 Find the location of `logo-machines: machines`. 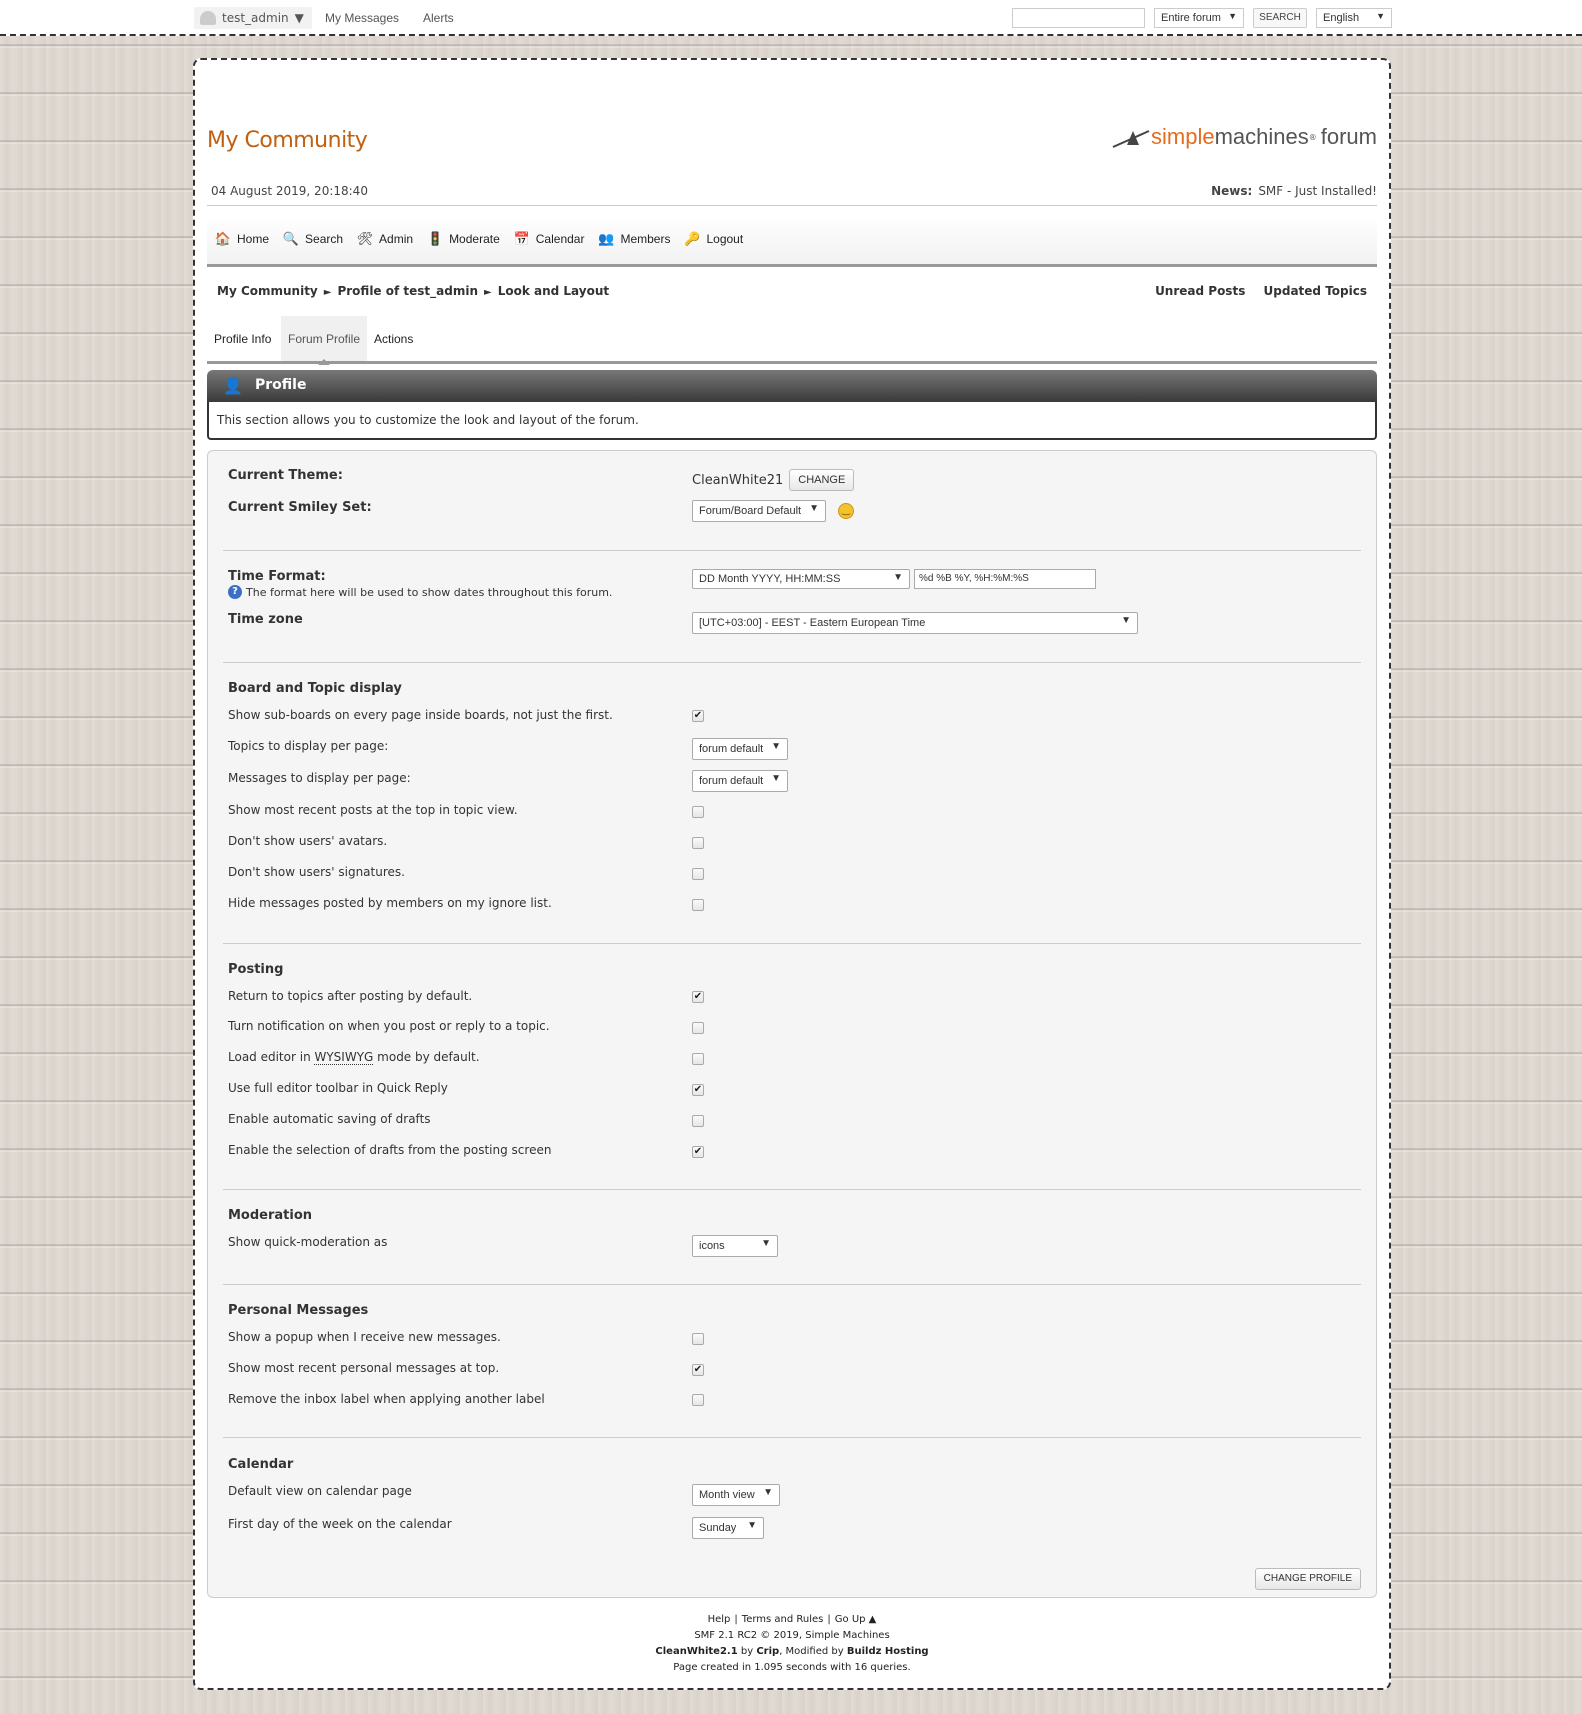

logo-machines: machines is located at coordinates (1261, 136).